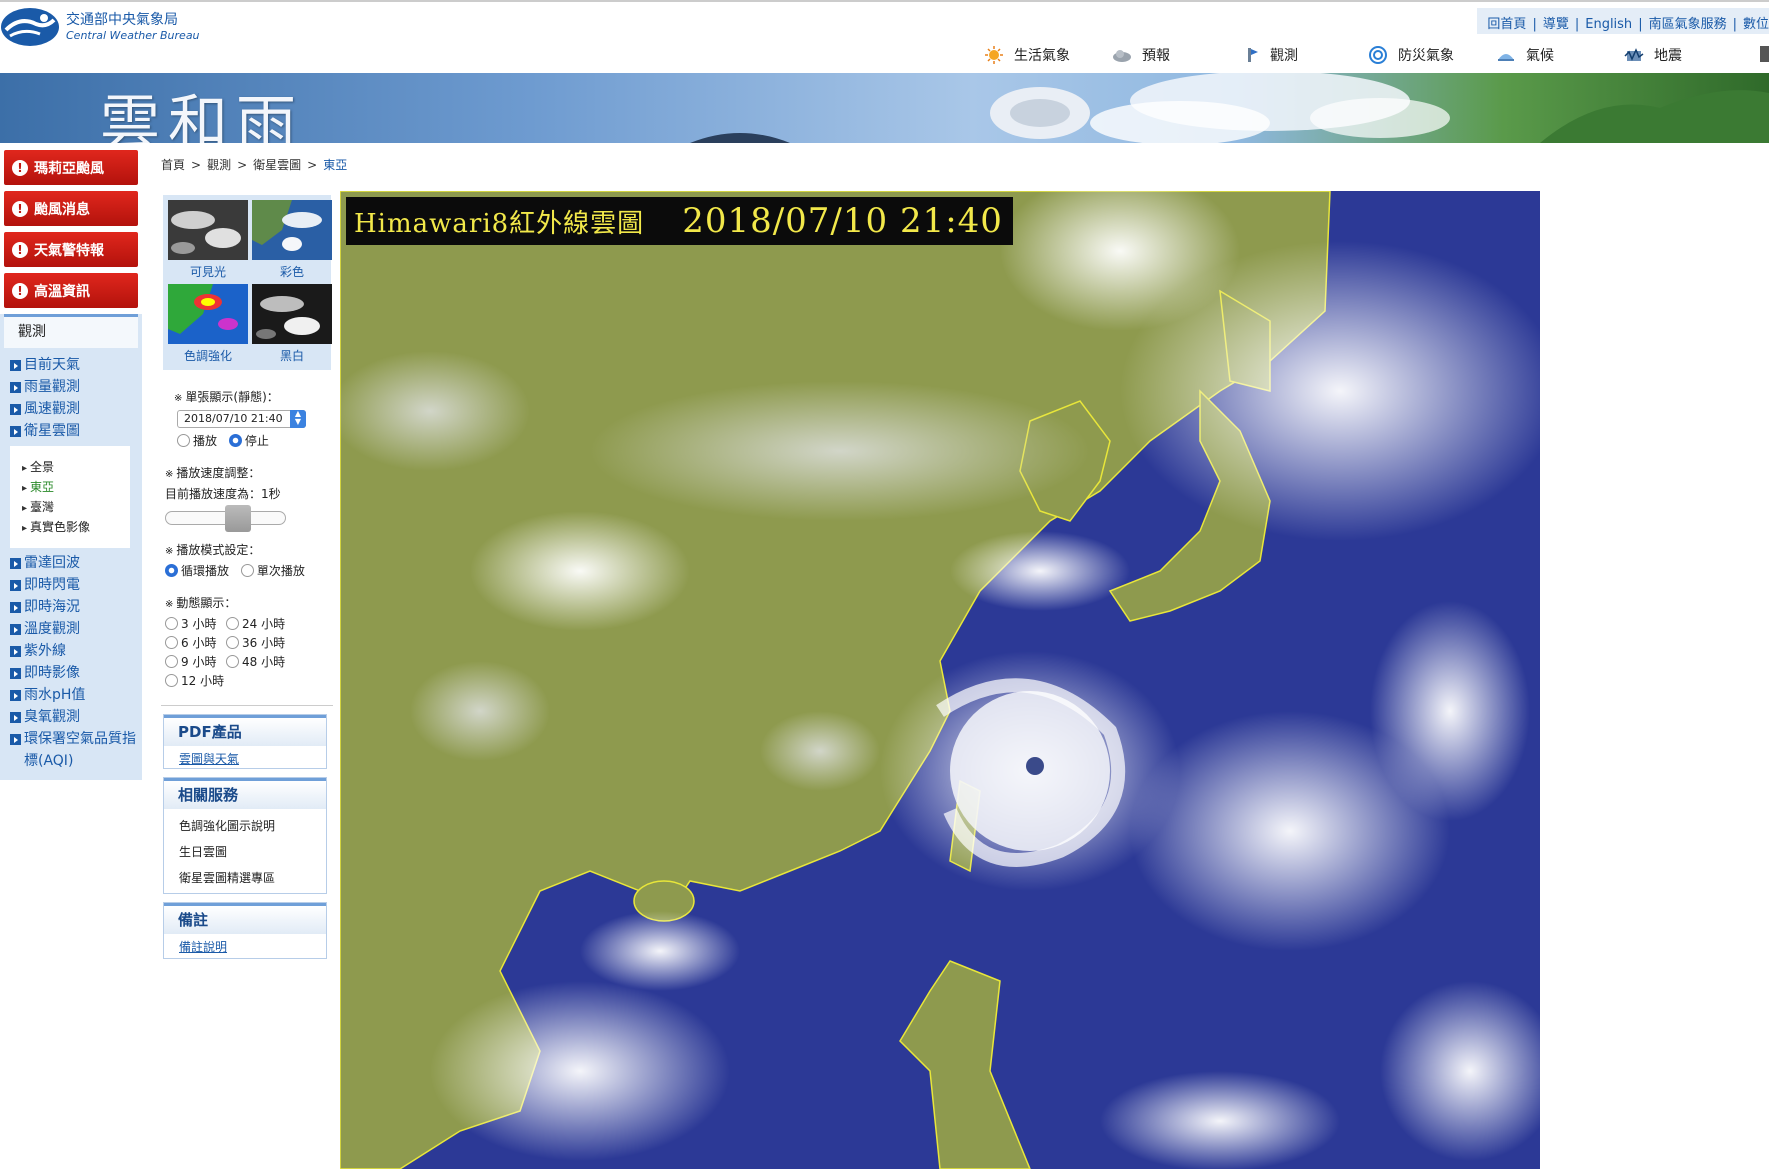  What do you see at coordinates (195, 662) in the screenshot?
I see `hours-option: 9 小時` at bounding box center [195, 662].